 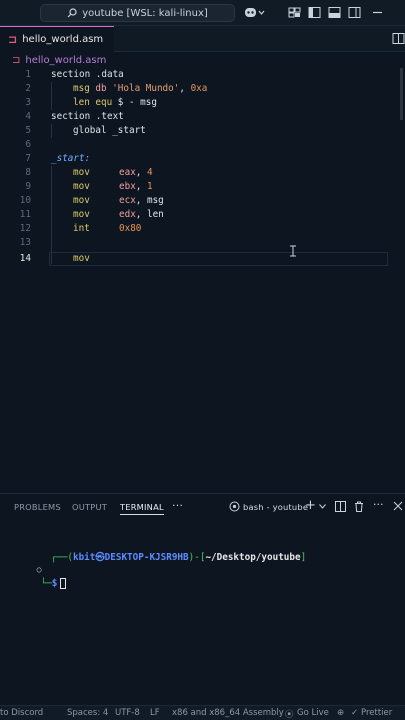 I want to click on prompt-frame: └─, so click(x=46, y=583).